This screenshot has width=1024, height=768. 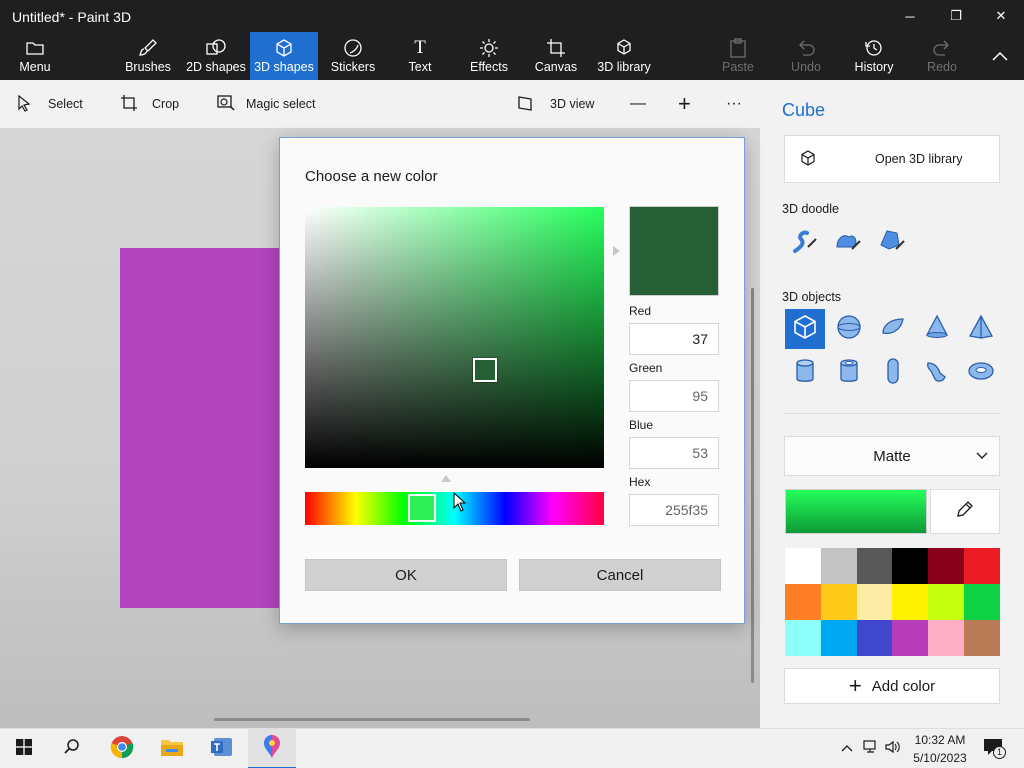 I want to click on tube-doodle-button, so click(x=892, y=242).